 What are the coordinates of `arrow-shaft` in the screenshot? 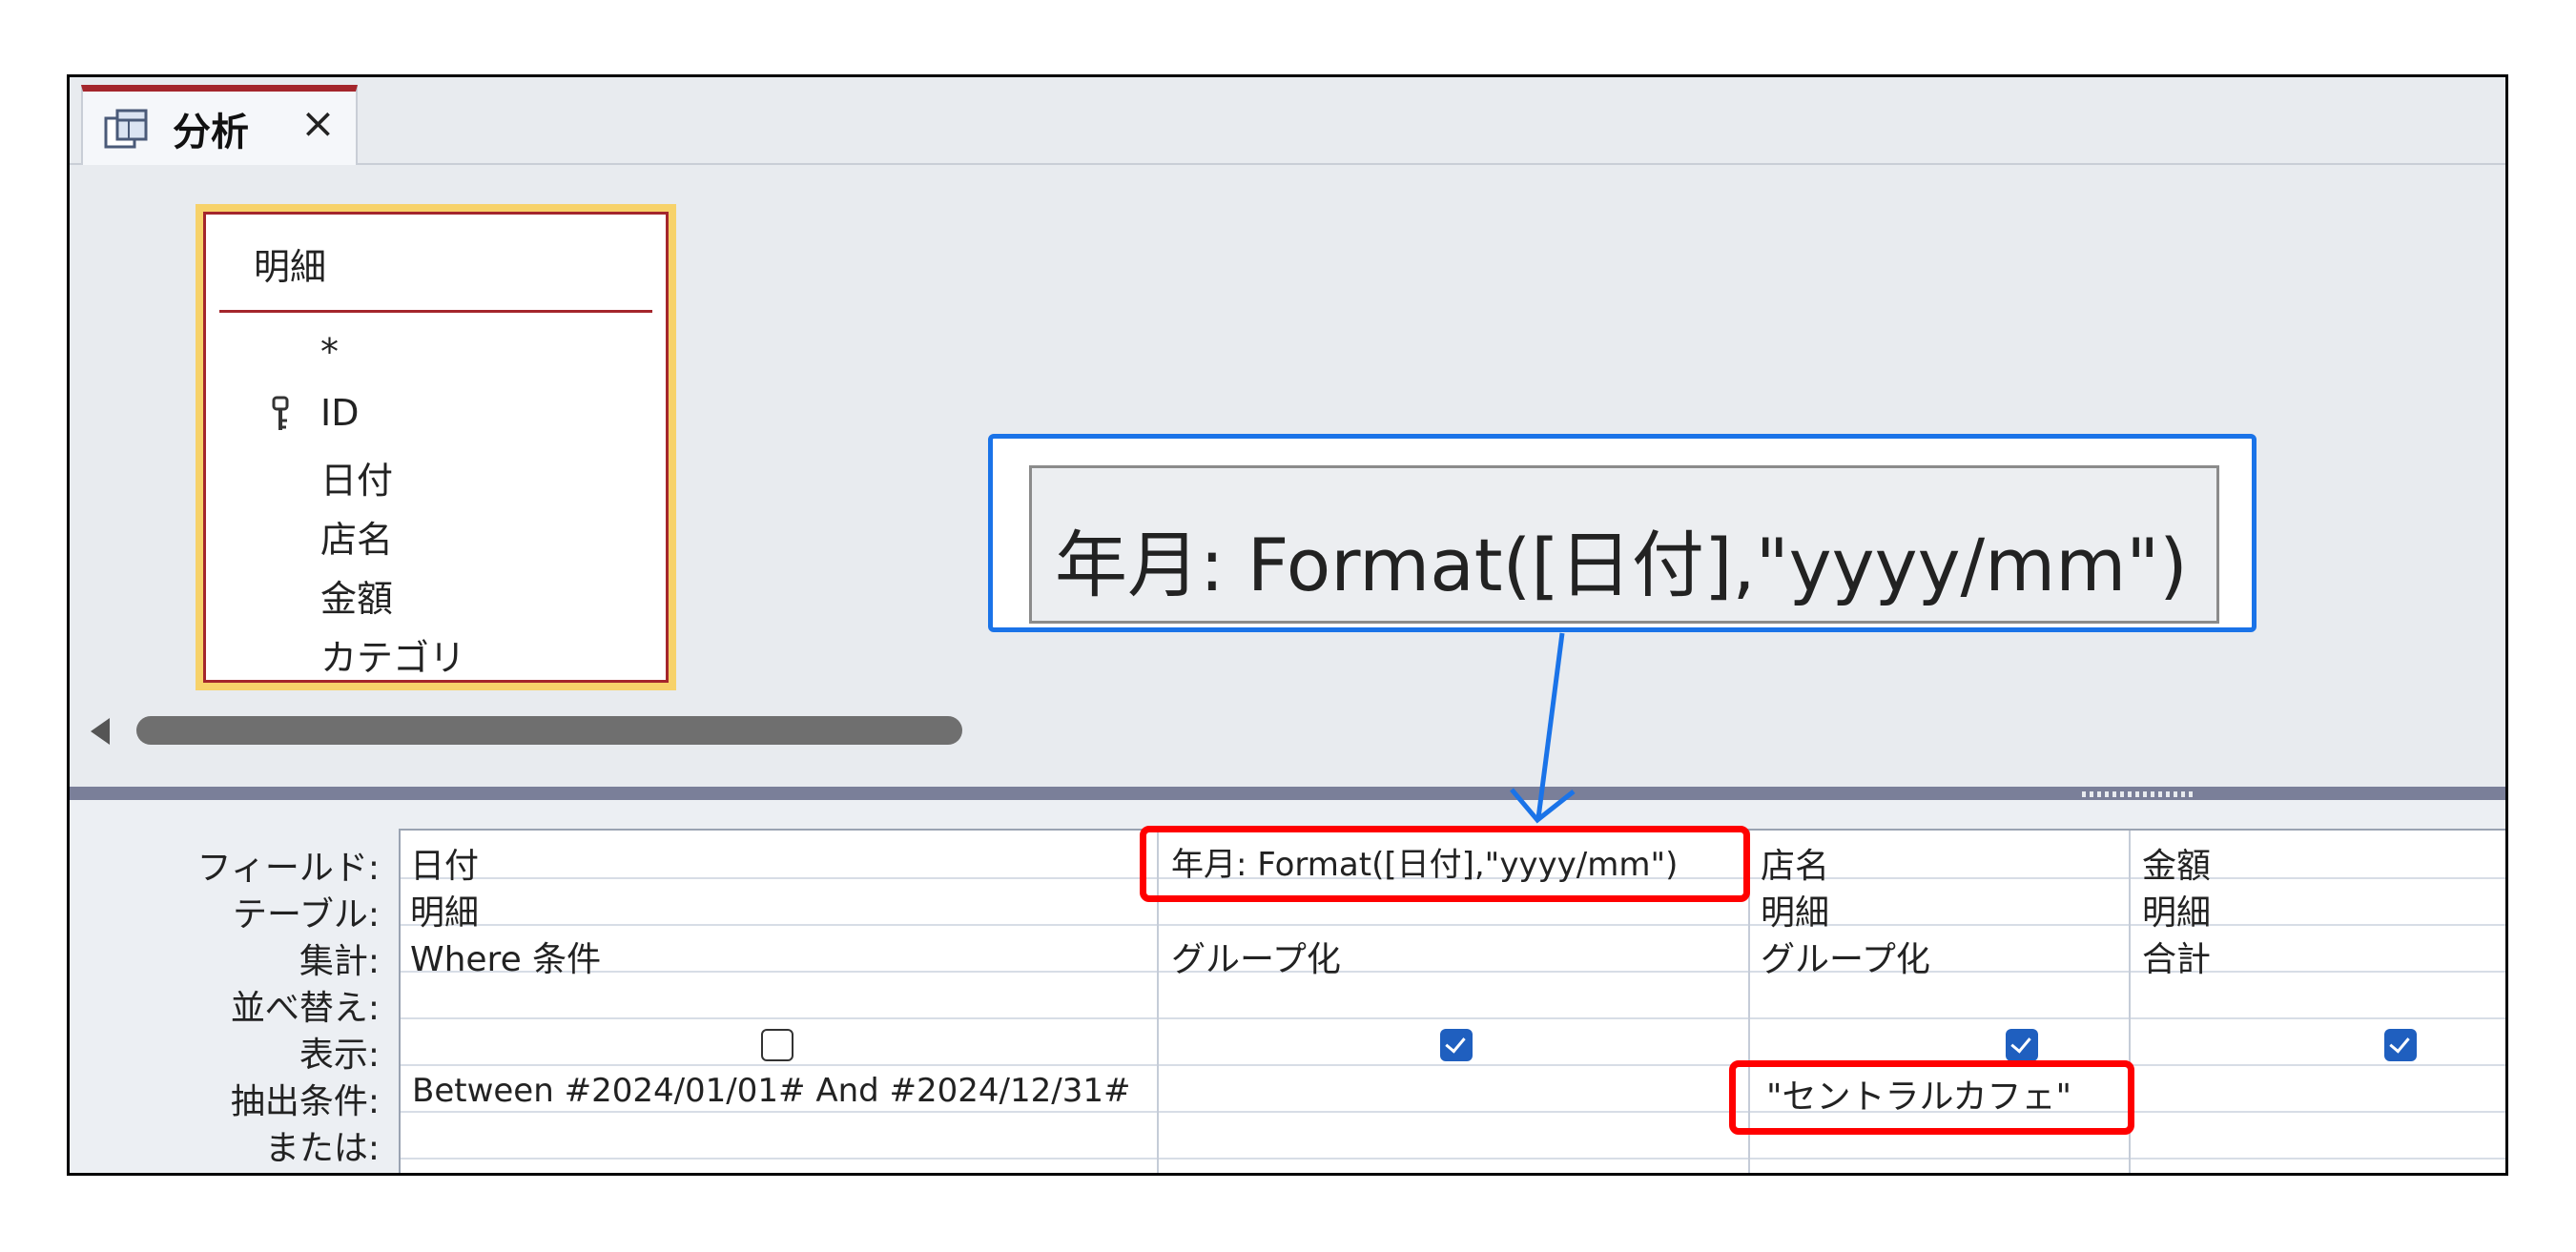 It's located at (1550, 725).